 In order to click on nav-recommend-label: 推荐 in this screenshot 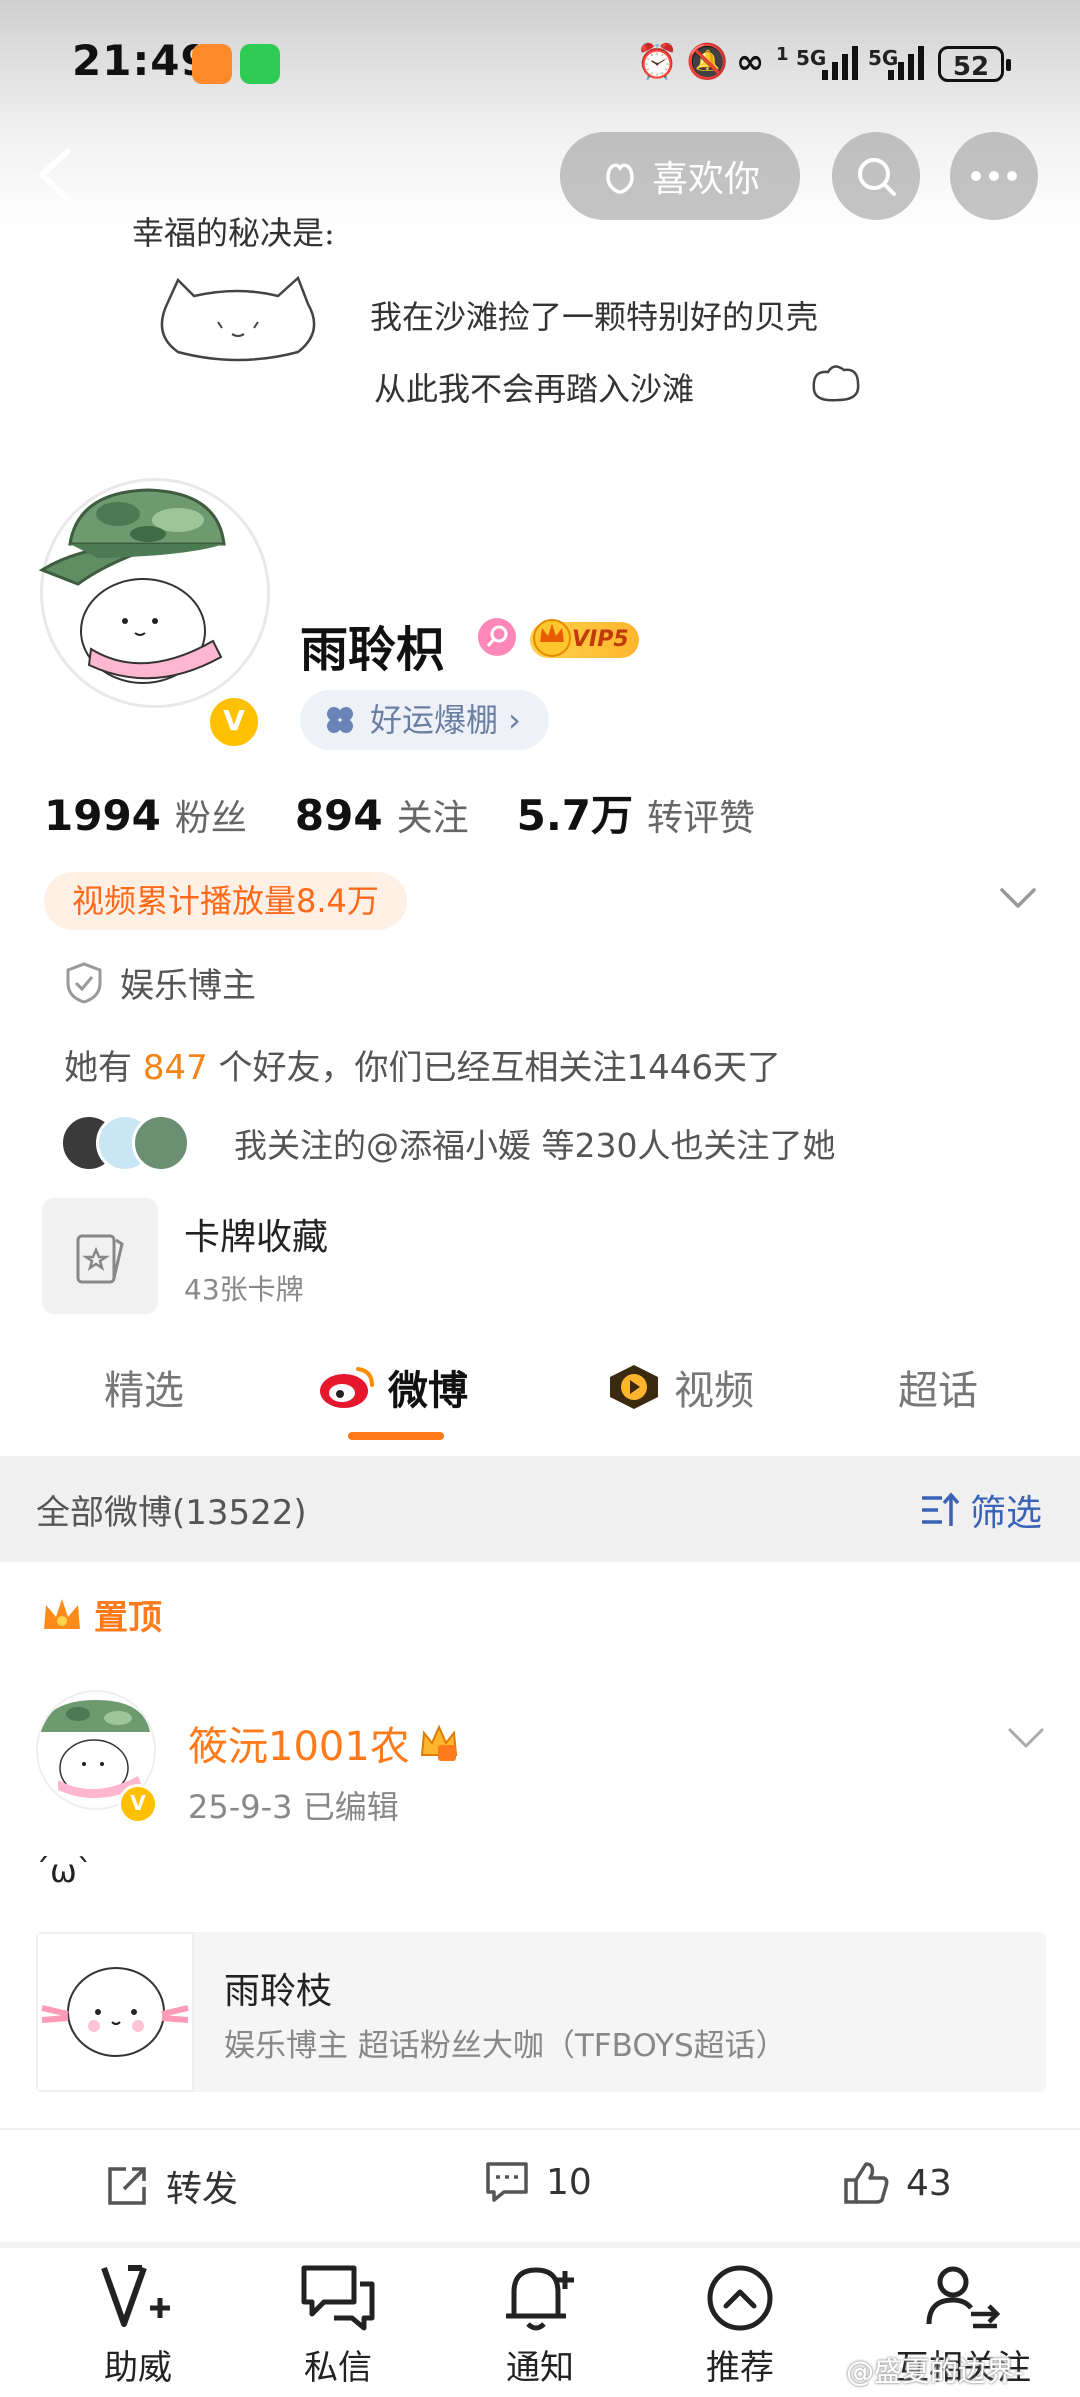, I will do `click(740, 2368)`.